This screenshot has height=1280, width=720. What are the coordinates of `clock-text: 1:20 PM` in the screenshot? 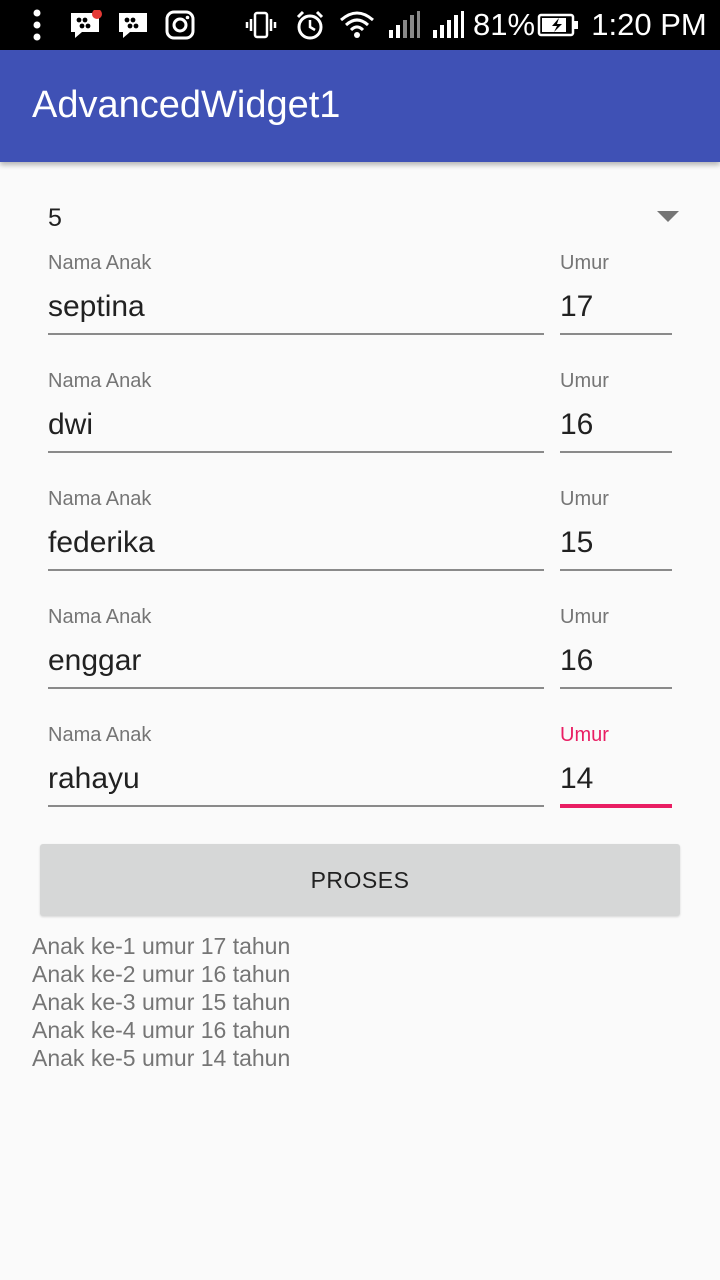 It's located at (649, 24).